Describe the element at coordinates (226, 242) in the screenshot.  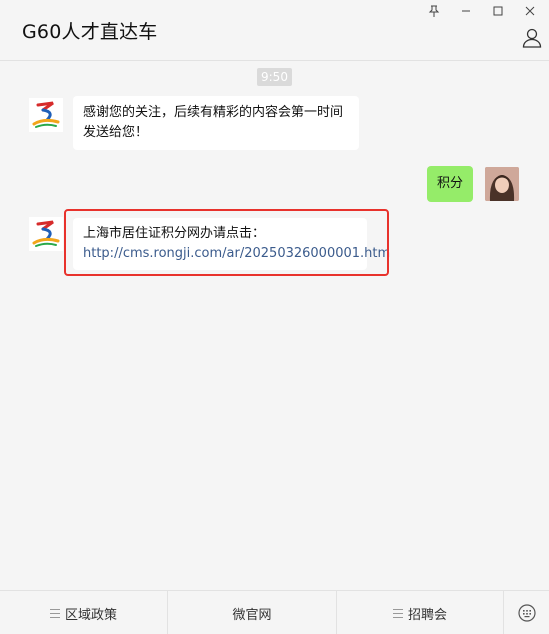
I see `highlight-box` at that location.